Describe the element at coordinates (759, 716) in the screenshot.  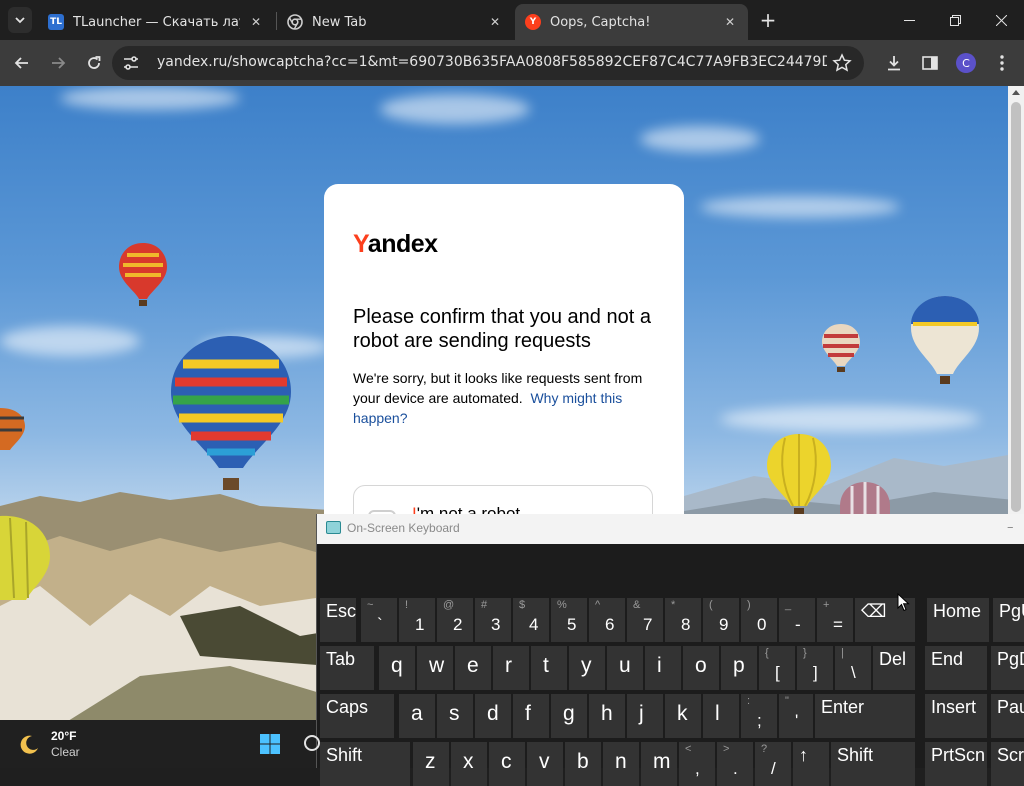
I see `key-symbol: :;` at that location.